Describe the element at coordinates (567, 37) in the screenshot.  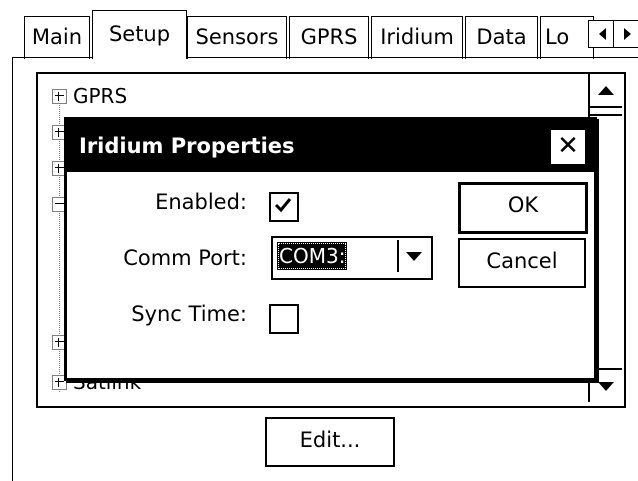
I see `tab-log: Lo` at that location.